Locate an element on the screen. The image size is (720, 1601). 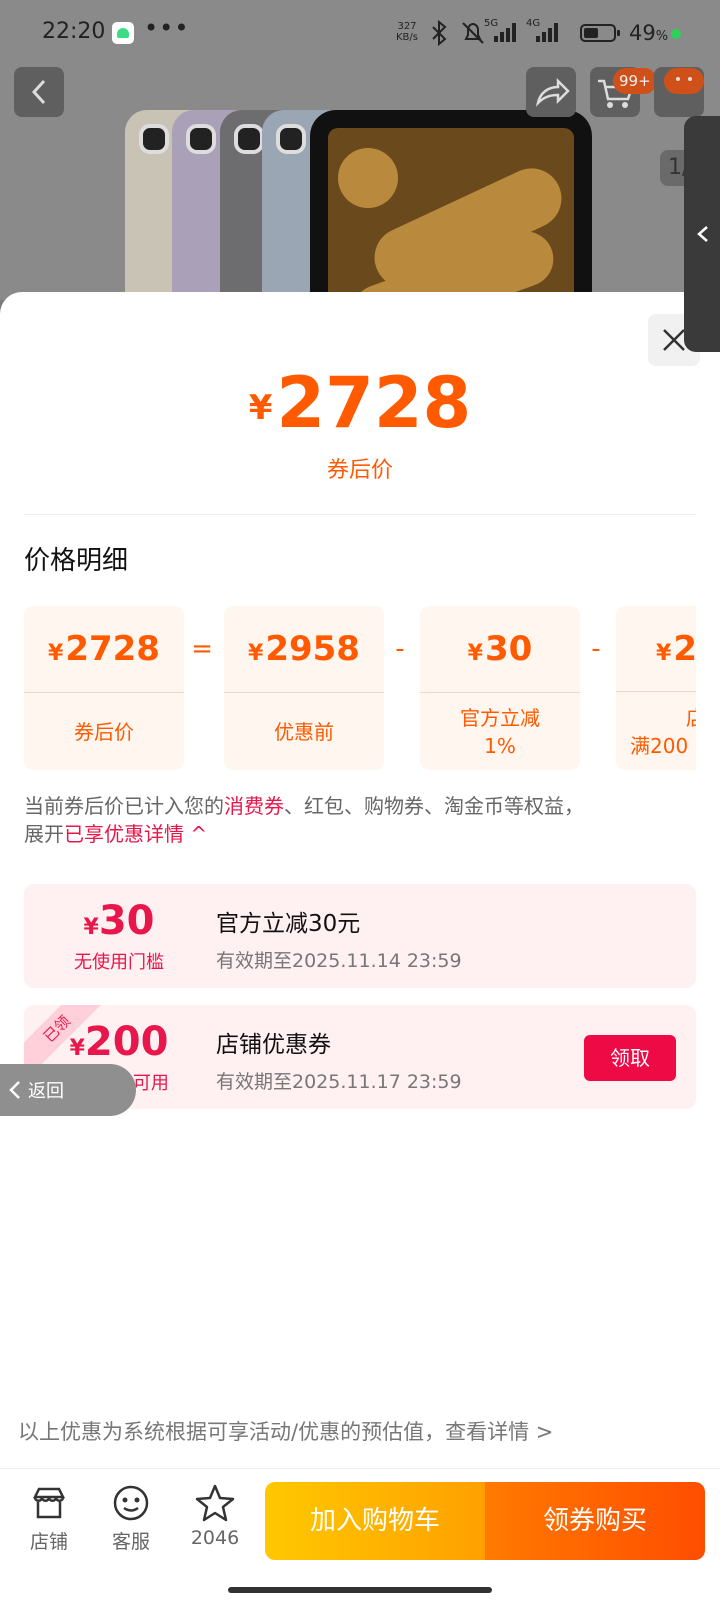
floating-back-label: 返回 is located at coordinates (46, 1091).